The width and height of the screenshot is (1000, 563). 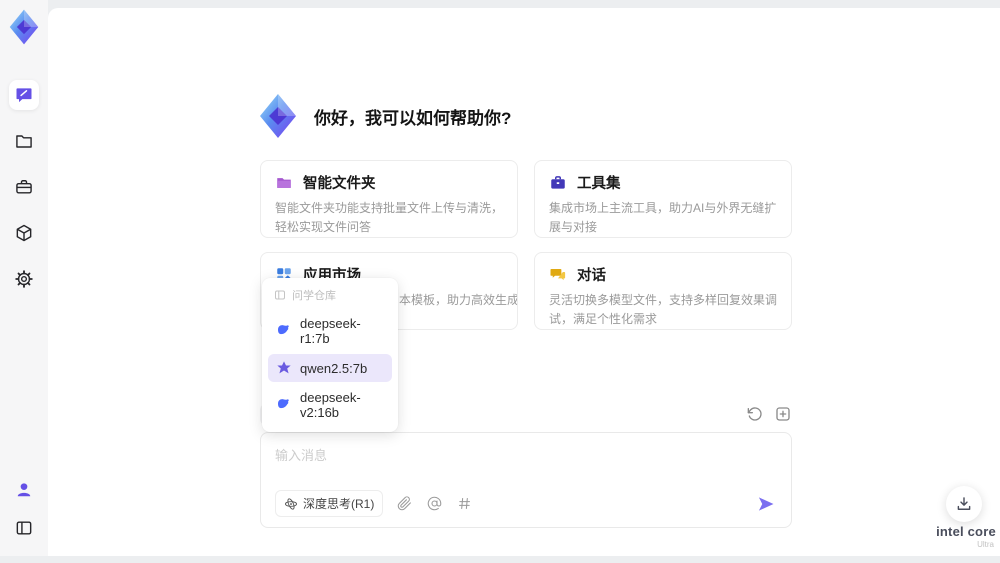 What do you see at coordinates (301, 455) in the screenshot?
I see `composer-placeholder: 输入消息` at bounding box center [301, 455].